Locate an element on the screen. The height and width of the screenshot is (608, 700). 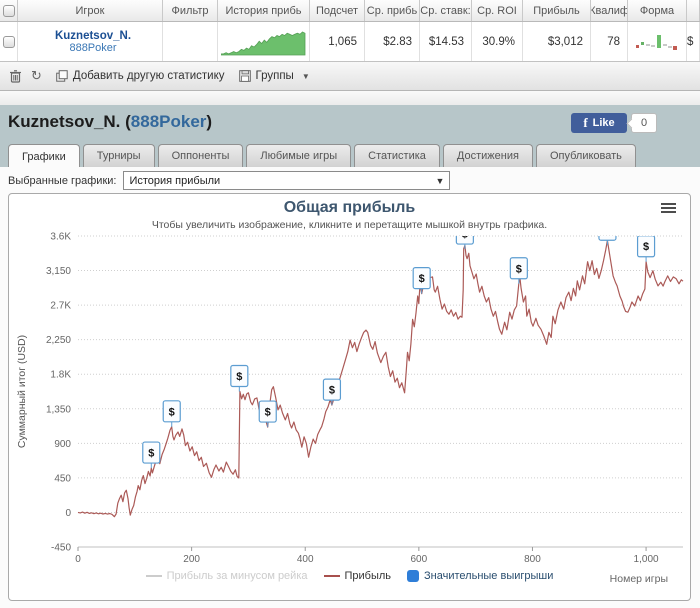
player-name: Kuznetsov_N. is located at coordinates (93, 36).